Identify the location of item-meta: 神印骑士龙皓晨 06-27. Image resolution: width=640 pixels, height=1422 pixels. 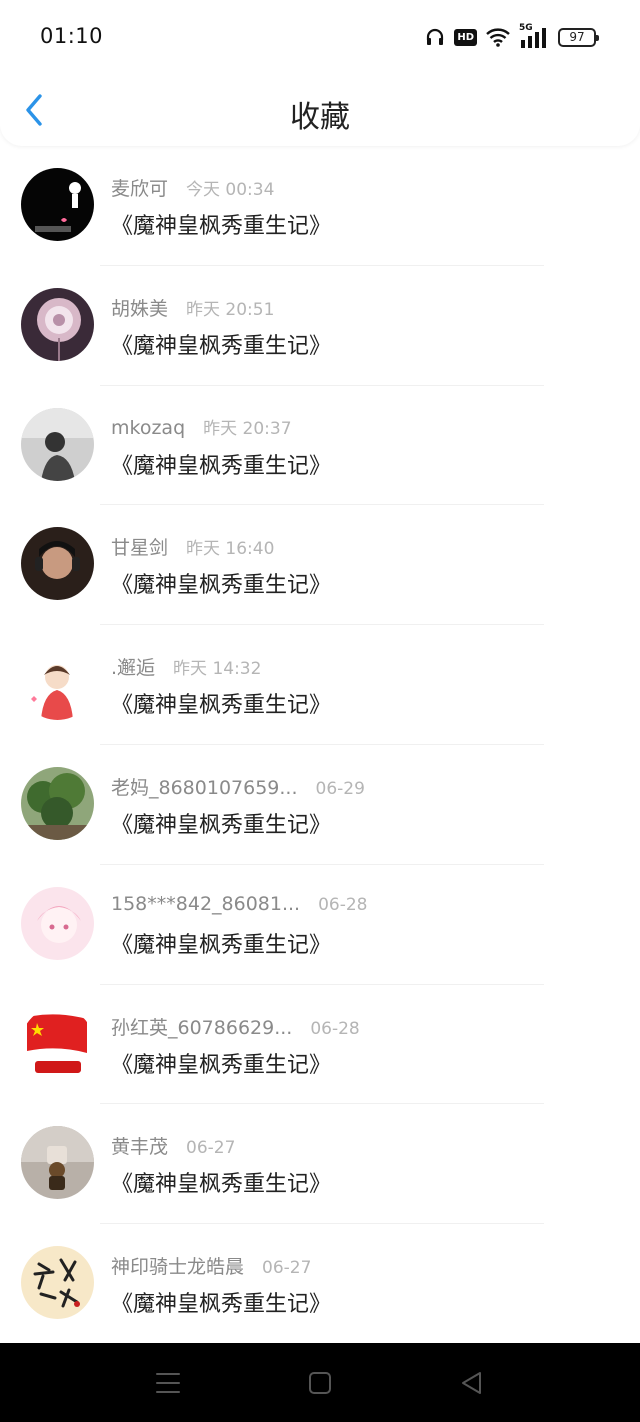
(211, 1265).